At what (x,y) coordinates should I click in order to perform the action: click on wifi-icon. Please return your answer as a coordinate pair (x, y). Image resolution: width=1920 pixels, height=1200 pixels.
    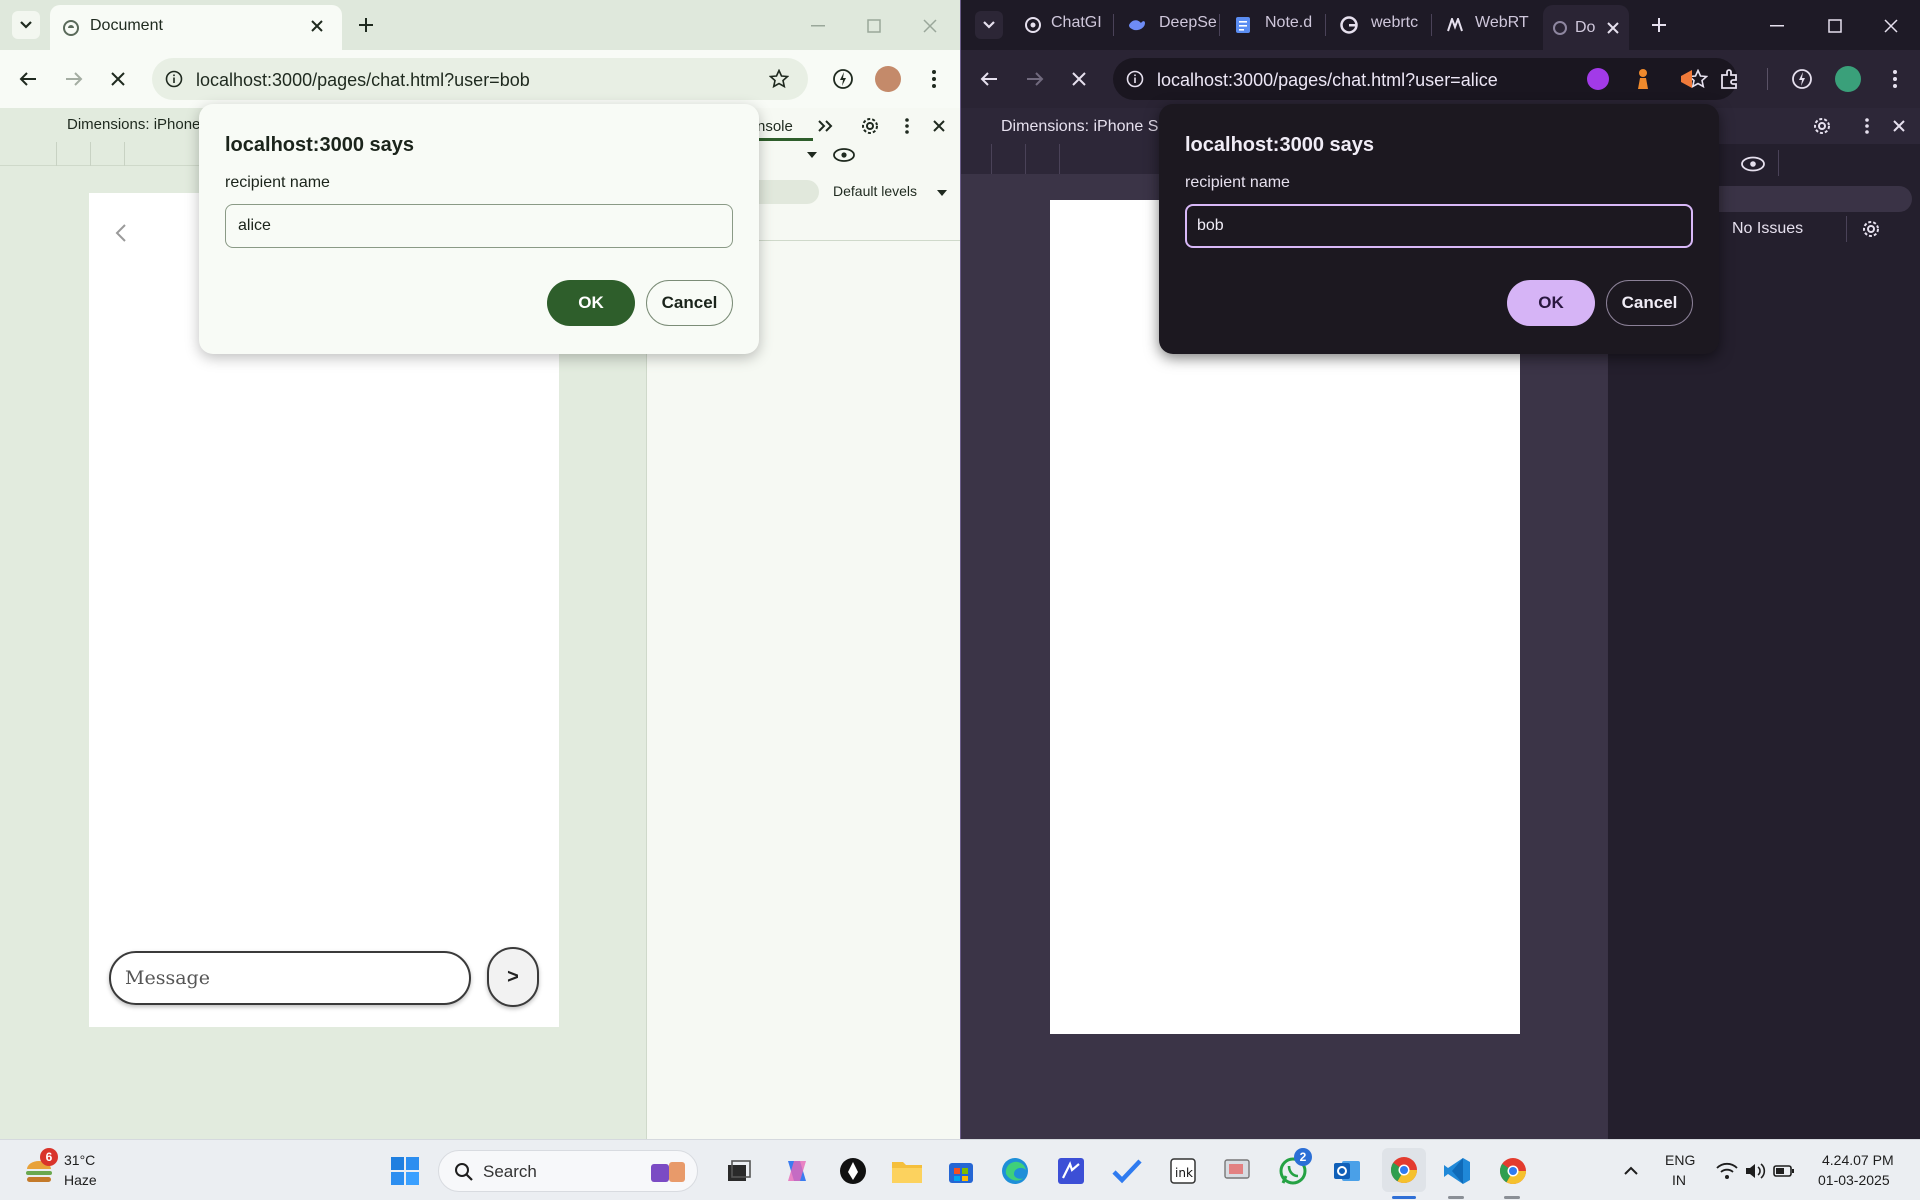
    Looking at the image, I should click on (1727, 1171).